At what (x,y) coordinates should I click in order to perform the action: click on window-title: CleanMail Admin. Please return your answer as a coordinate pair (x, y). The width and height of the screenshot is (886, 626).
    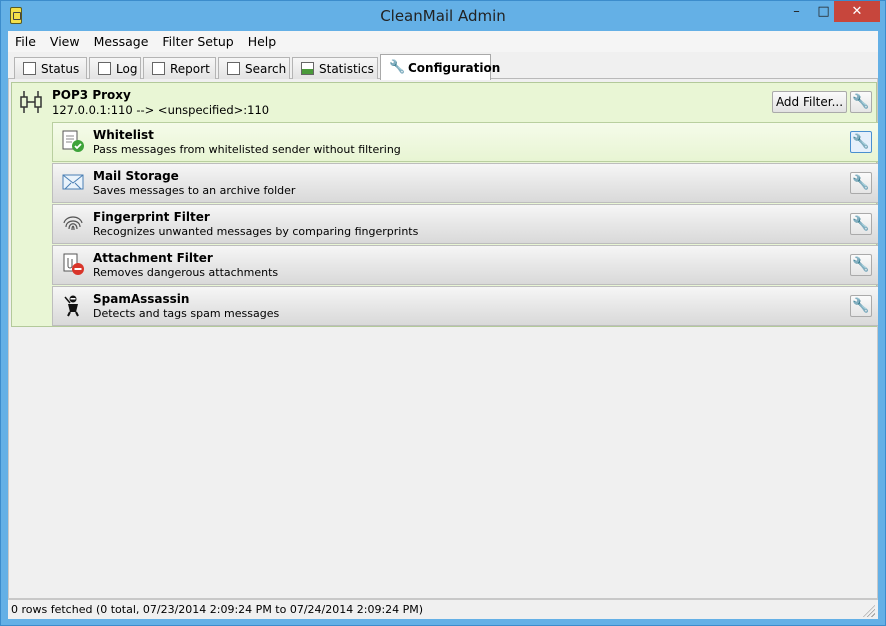
    Looking at the image, I should click on (443, 16).